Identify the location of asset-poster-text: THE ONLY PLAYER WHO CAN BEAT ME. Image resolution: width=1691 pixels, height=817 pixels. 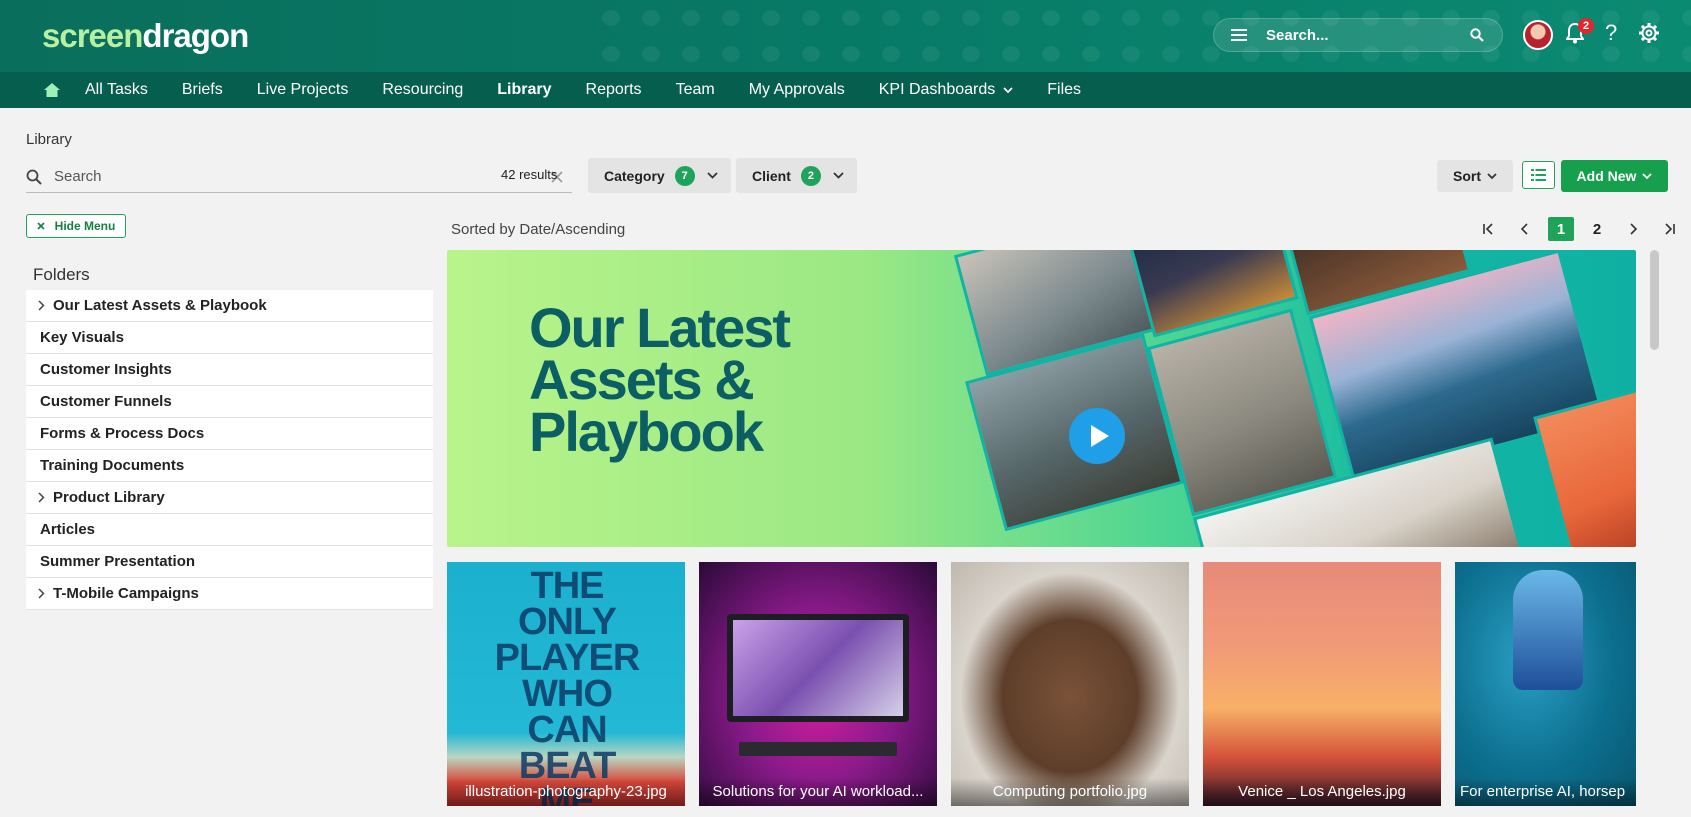
(567, 685).